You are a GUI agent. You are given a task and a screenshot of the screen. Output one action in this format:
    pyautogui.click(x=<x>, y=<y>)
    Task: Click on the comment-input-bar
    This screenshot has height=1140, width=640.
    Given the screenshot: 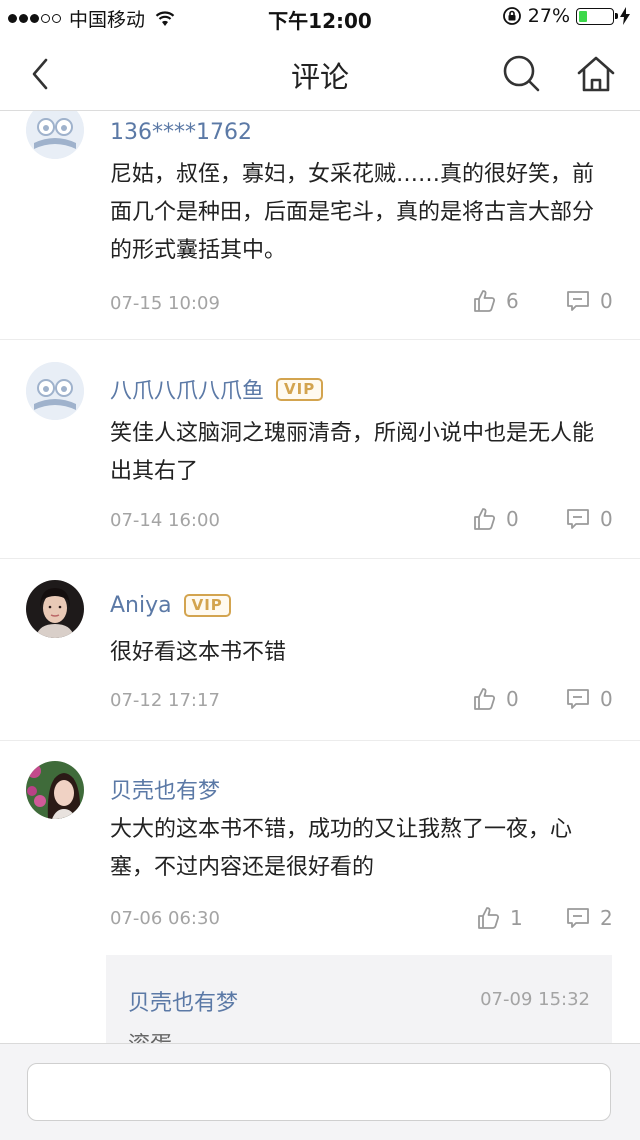 What is the action you would take?
    pyautogui.click(x=320, y=1091)
    